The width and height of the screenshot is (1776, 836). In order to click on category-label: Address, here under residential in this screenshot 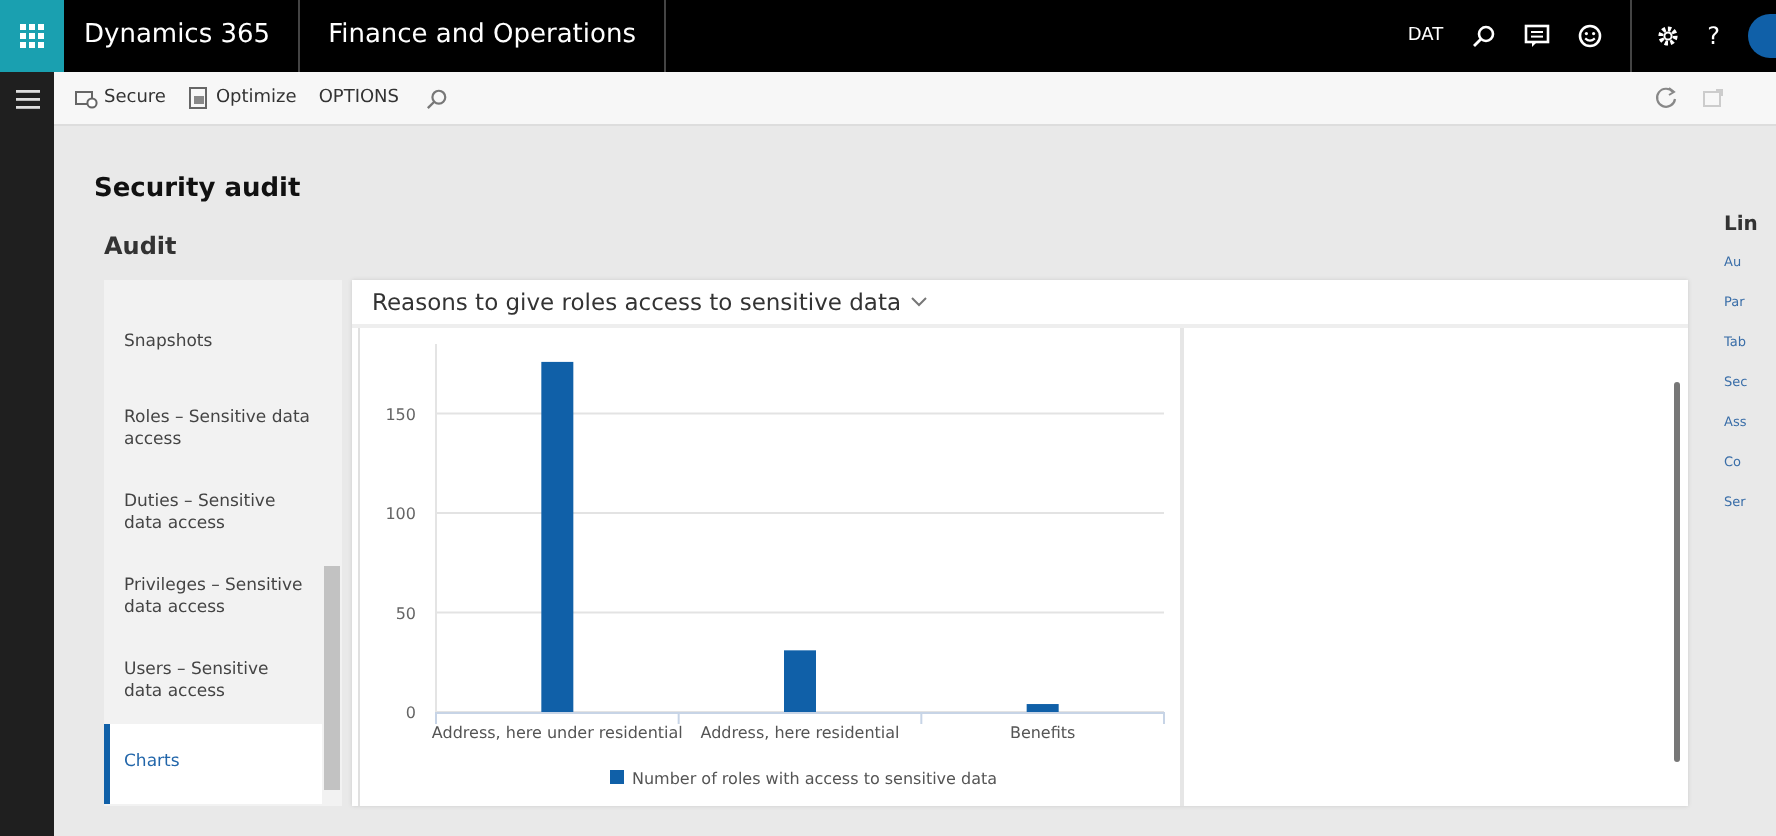, I will do `click(557, 733)`.